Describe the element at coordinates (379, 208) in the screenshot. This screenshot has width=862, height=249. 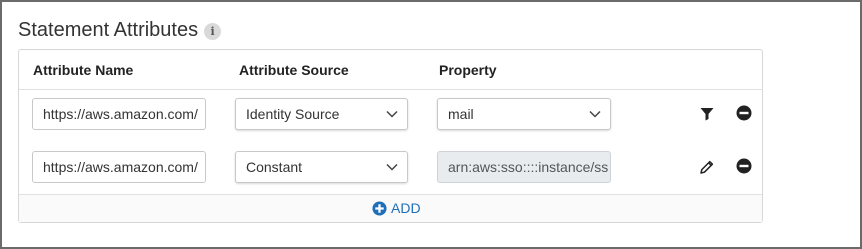
I see `plus-circle-icon` at that location.